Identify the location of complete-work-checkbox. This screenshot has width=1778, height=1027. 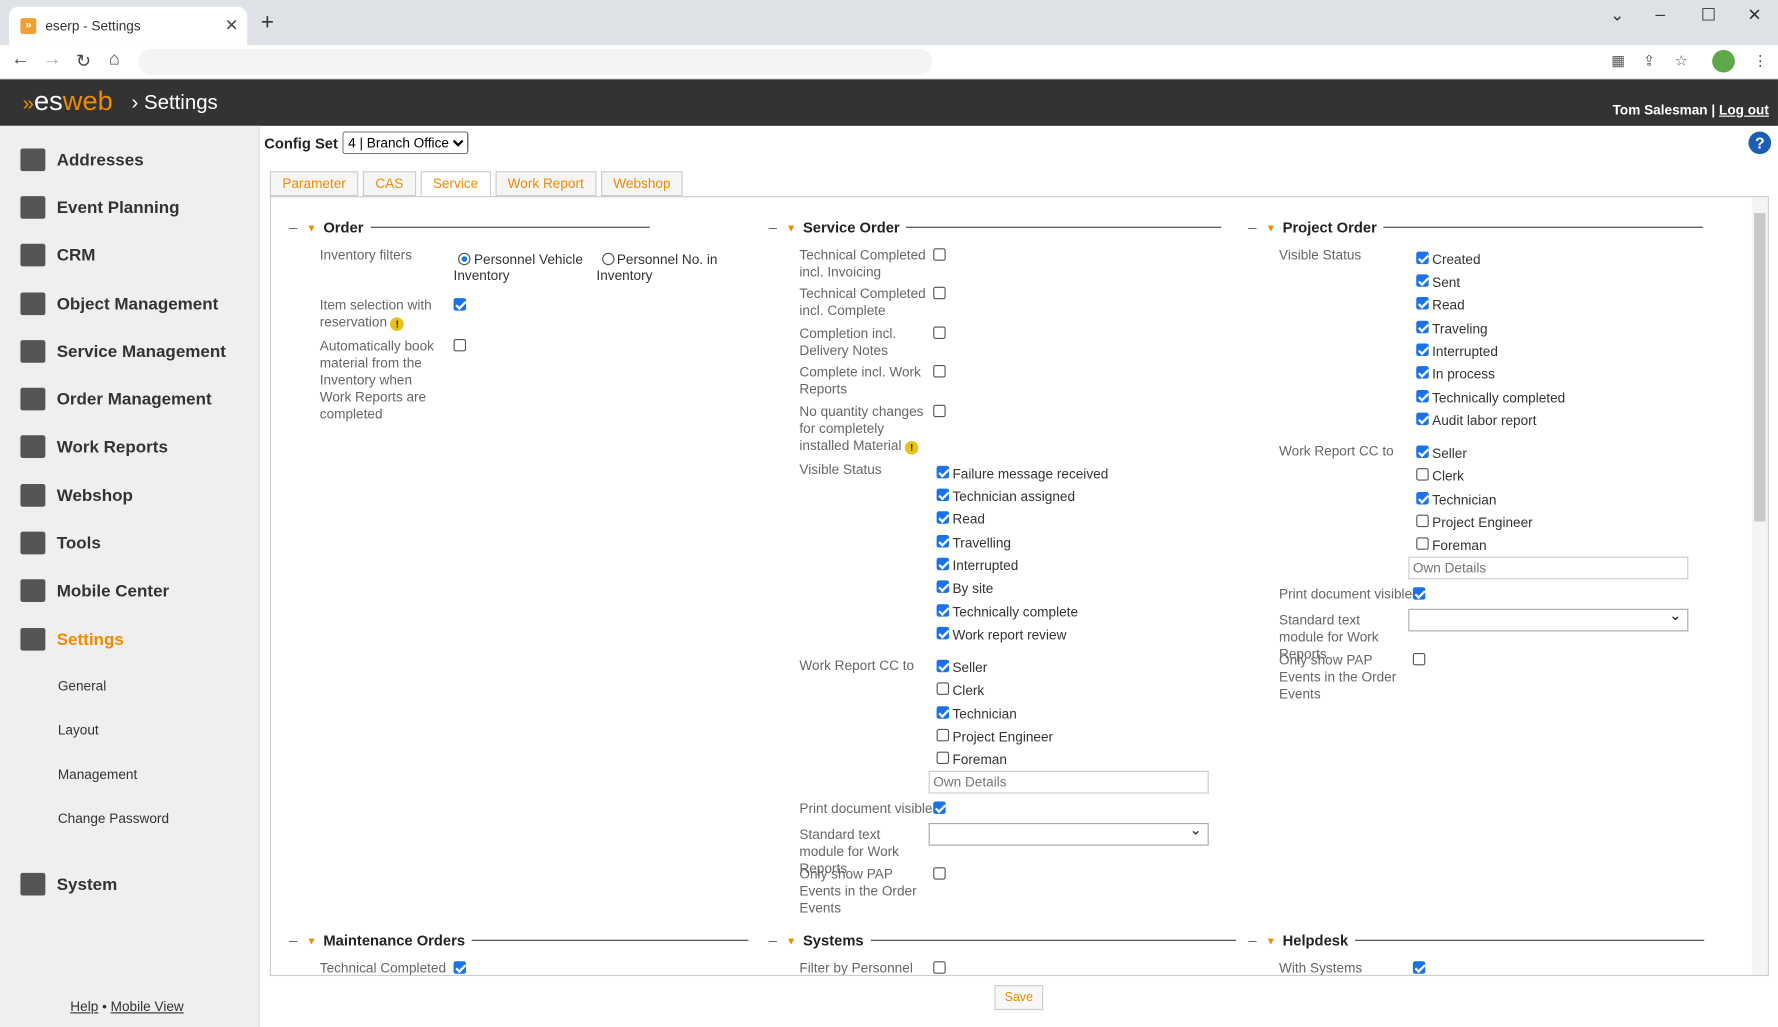
(939, 371).